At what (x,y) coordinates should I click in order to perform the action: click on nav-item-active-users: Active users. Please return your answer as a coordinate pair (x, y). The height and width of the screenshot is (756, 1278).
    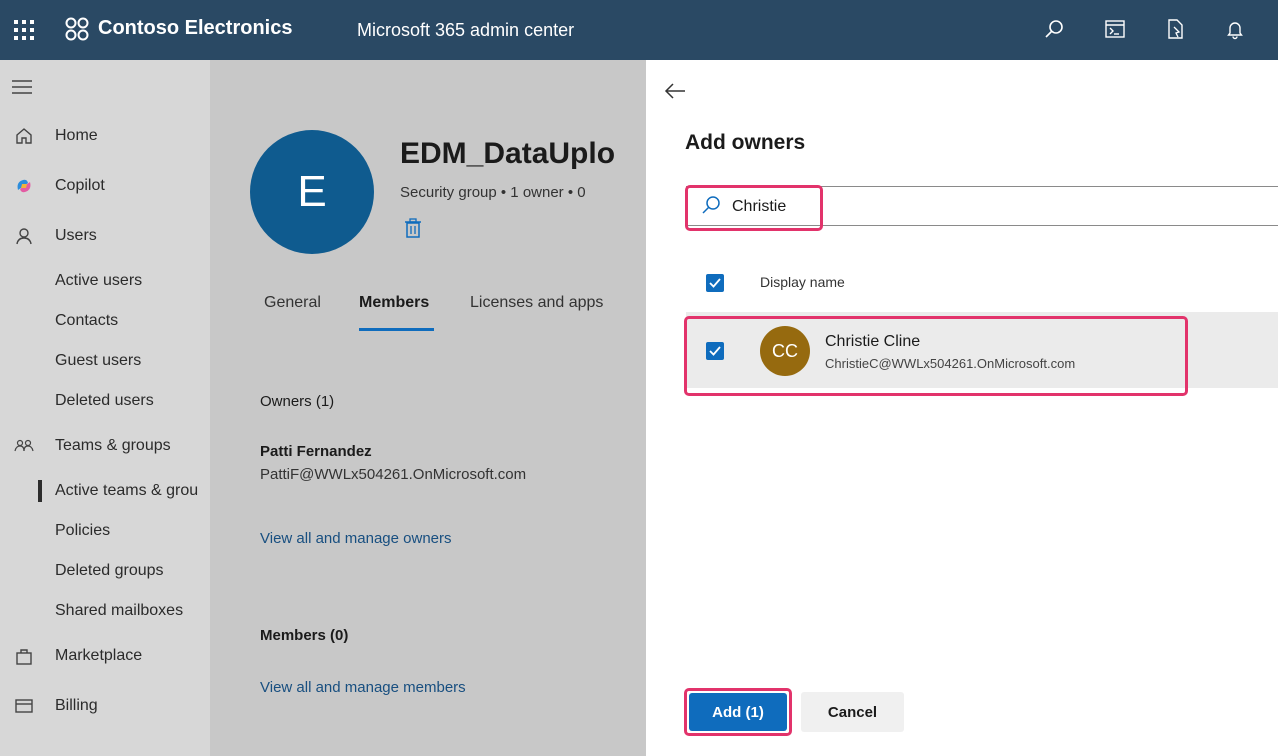
    Looking at the image, I should click on (105, 281).